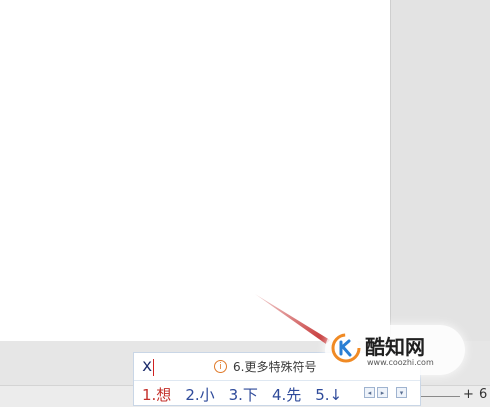 The width and height of the screenshot is (490, 407). I want to click on candidate-item: 2.小, so click(199, 394).